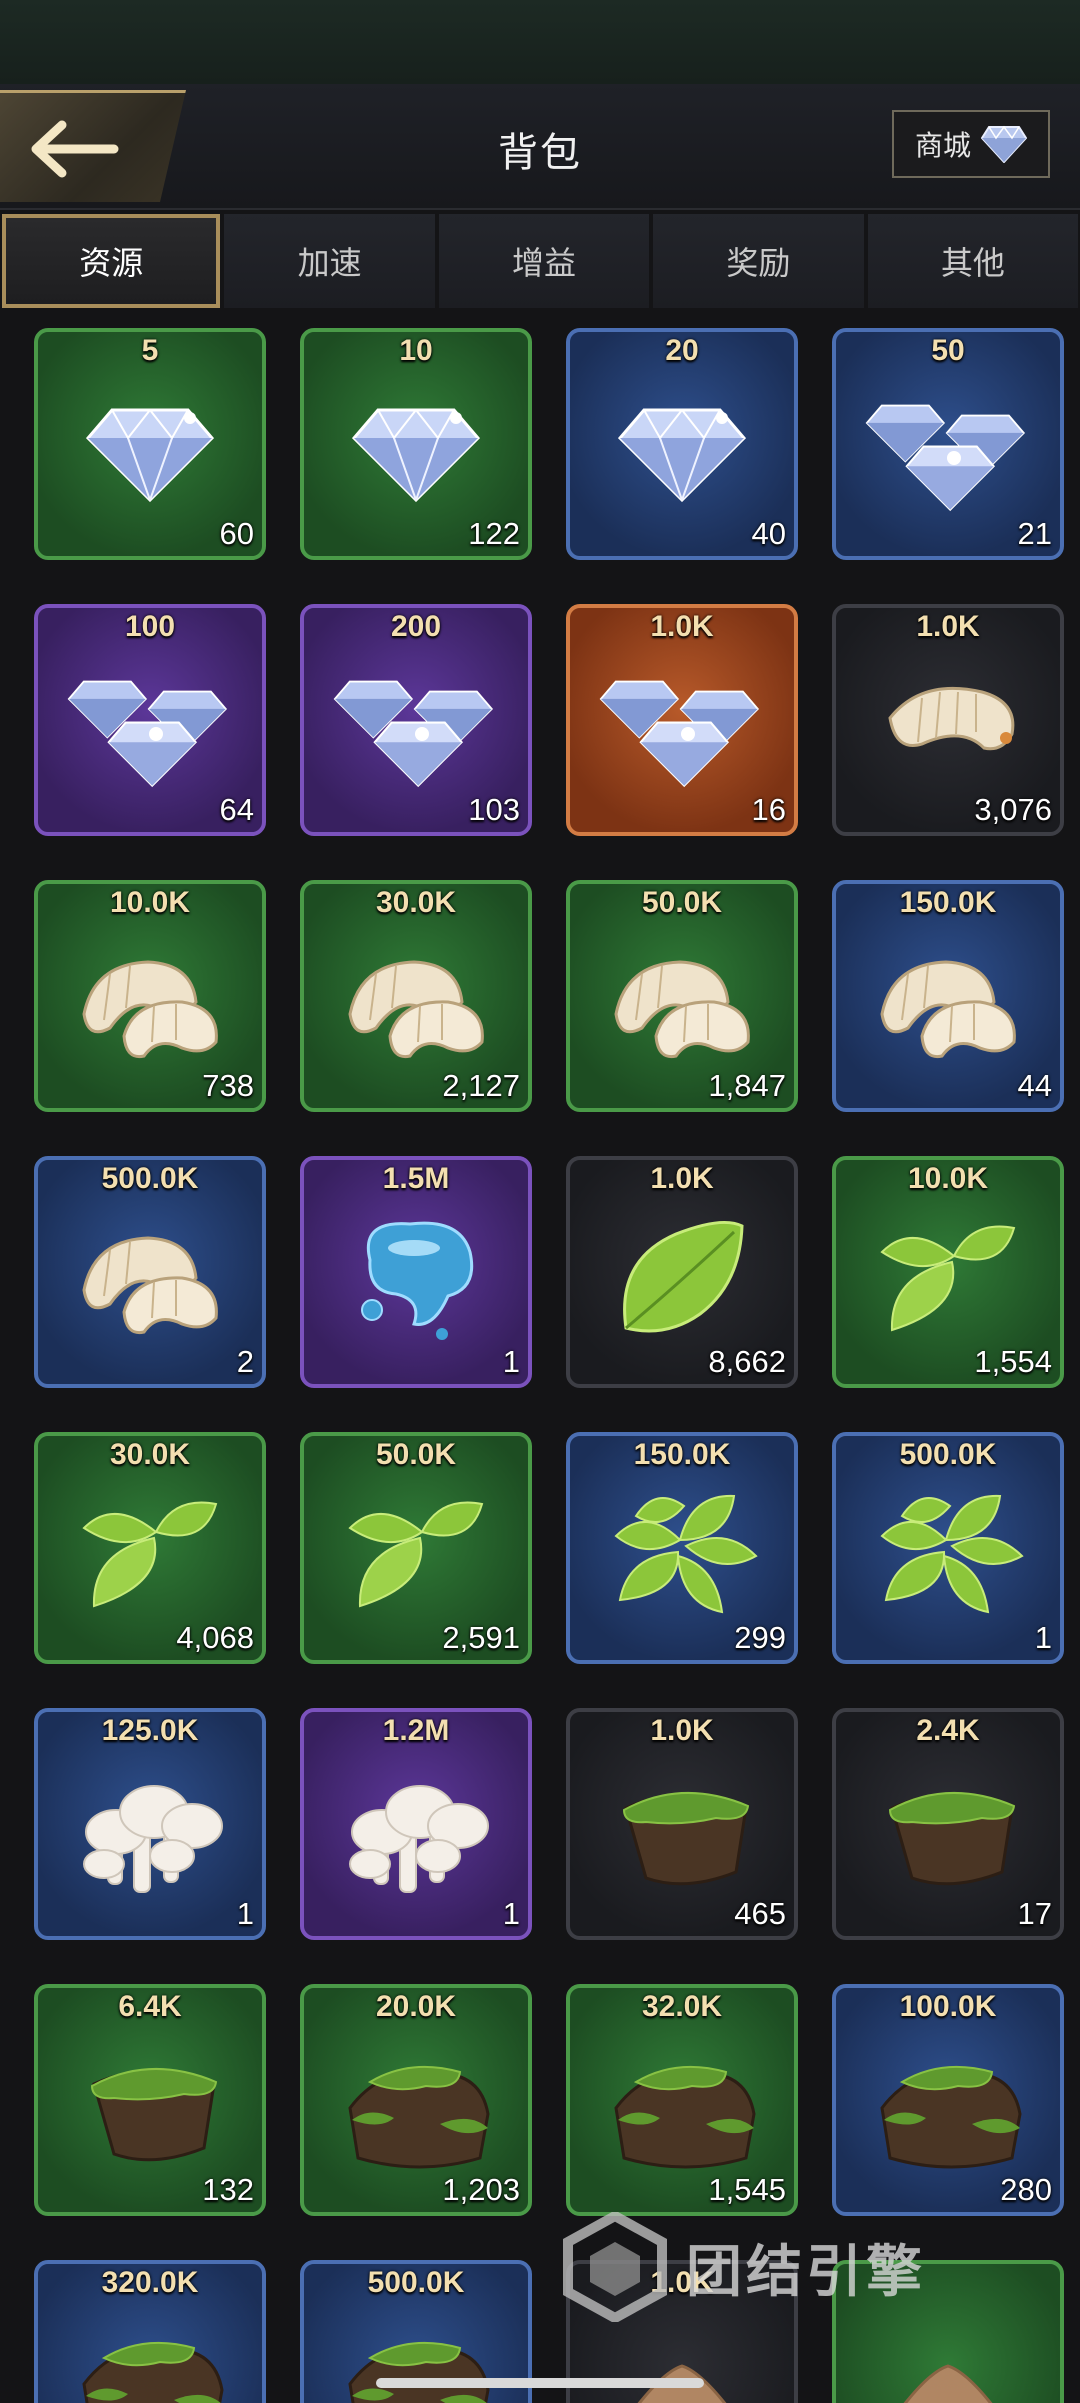 This screenshot has width=1080, height=2403. Describe the element at coordinates (150, 2006) in the screenshot. I see `item-amount: 6.4K` at that location.